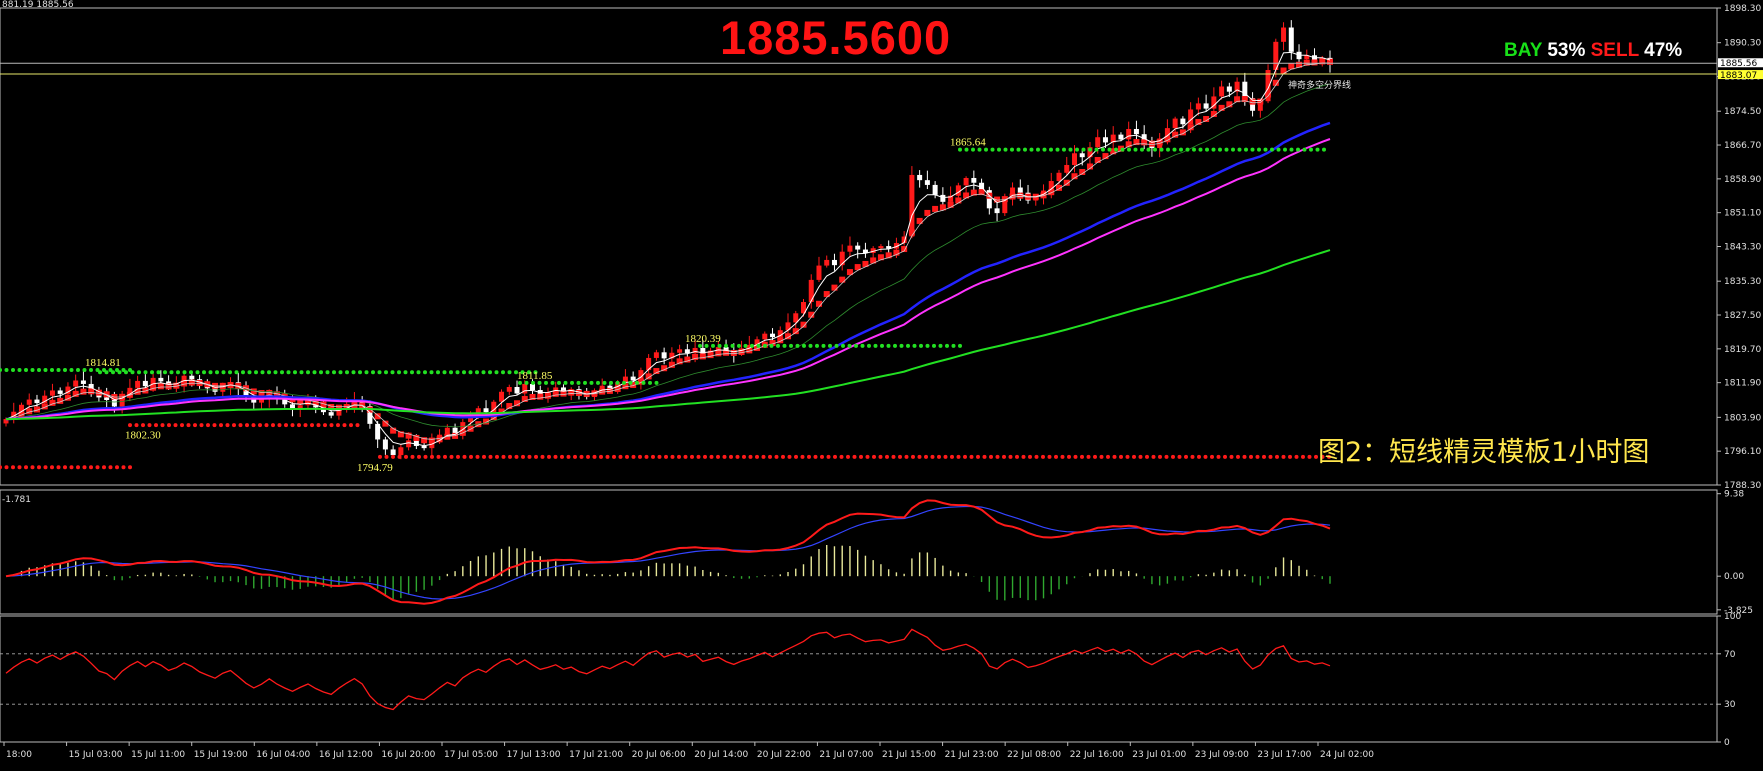 Image resolution: width=1763 pixels, height=771 pixels. What do you see at coordinates (17, 500) in the screenshot?
I see `macd-value-label: -1.781` at bounding box center [17, 500].